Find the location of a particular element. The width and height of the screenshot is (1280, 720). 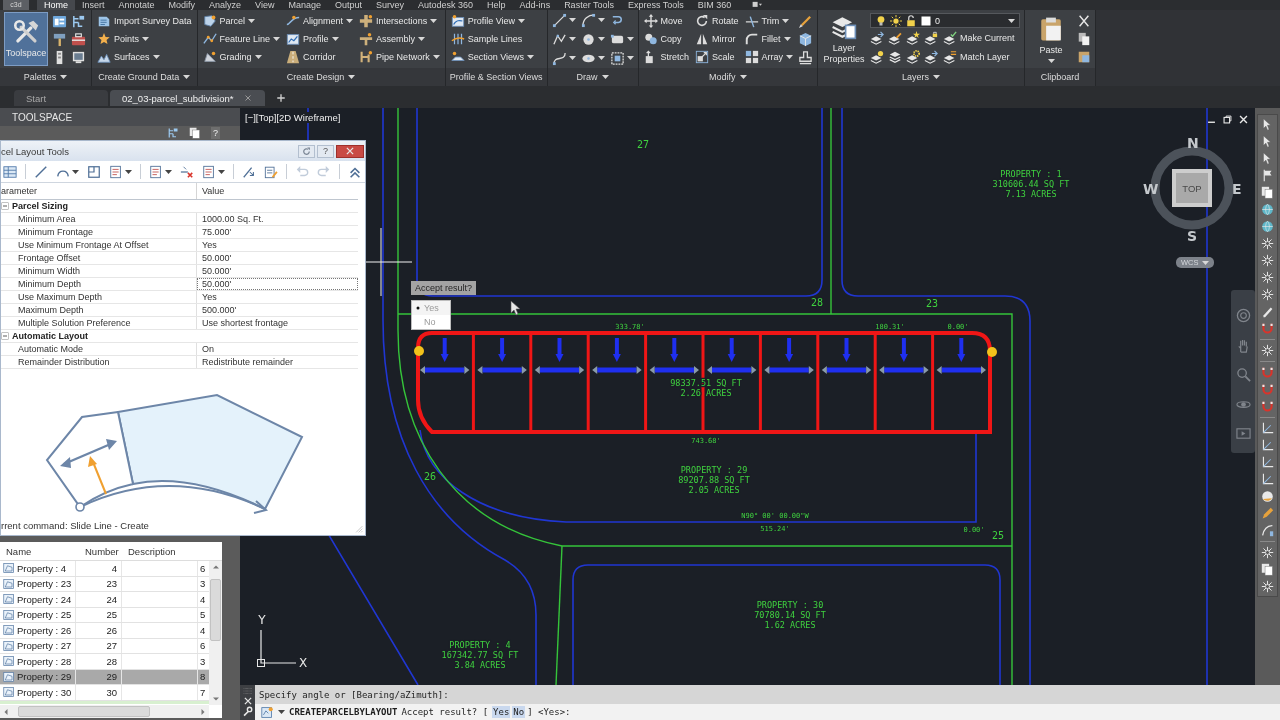

layer-dropdown: 0 is located at coordinates (945, 20).